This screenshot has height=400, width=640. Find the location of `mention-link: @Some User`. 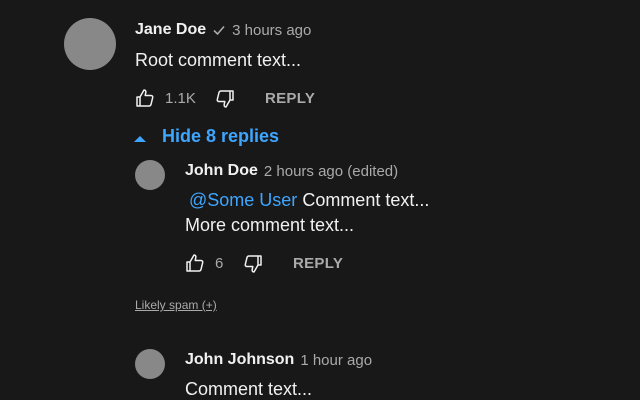

mention-link: @Some User is located at coordinates (243, 200).